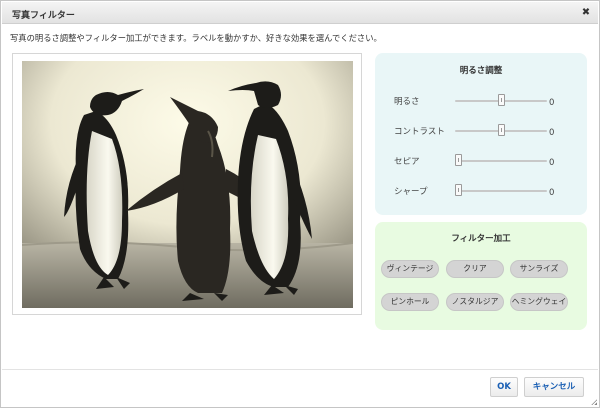 Image resolution: width=600 pixels, height=408 pixels. I want to click on contrast-label: コントラスト, so click(419, 132).